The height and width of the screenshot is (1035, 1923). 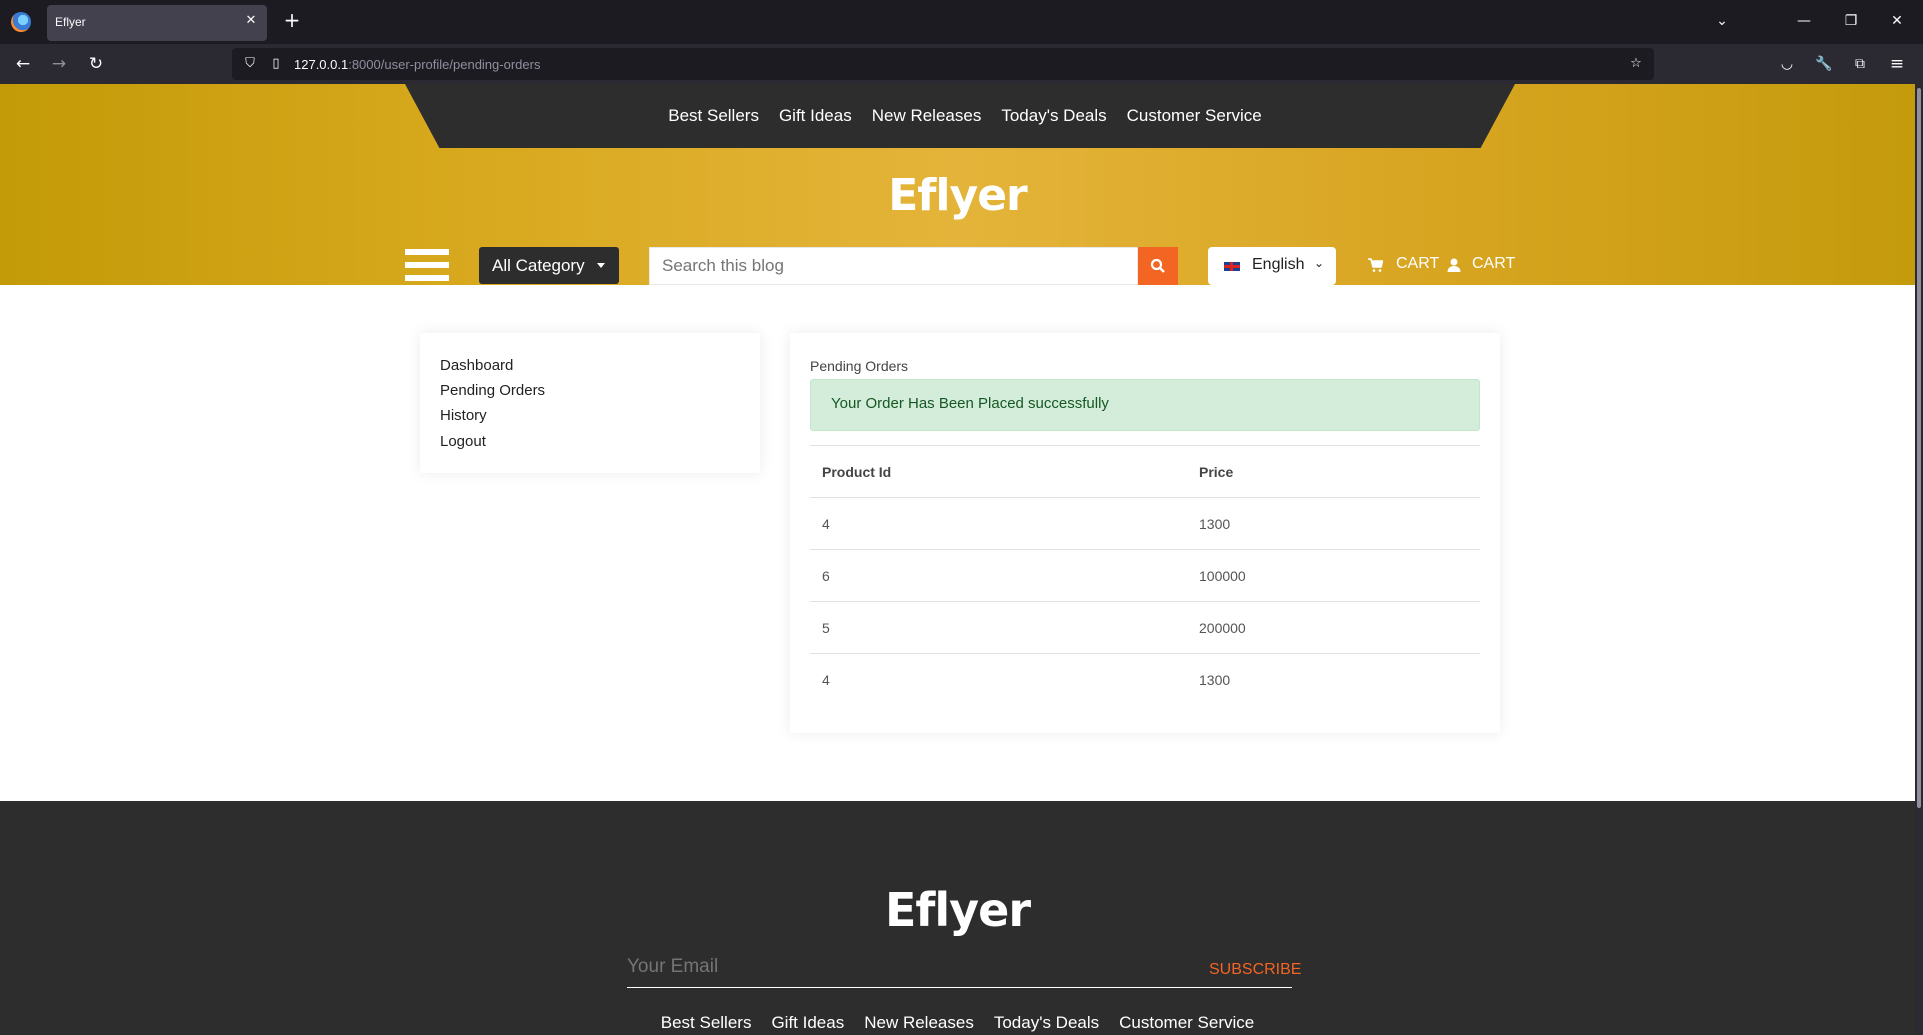 What do you see at coordinates (538, 265) in the screenshot?
I see `category-label: All Category` at bounding box center [538, 265].